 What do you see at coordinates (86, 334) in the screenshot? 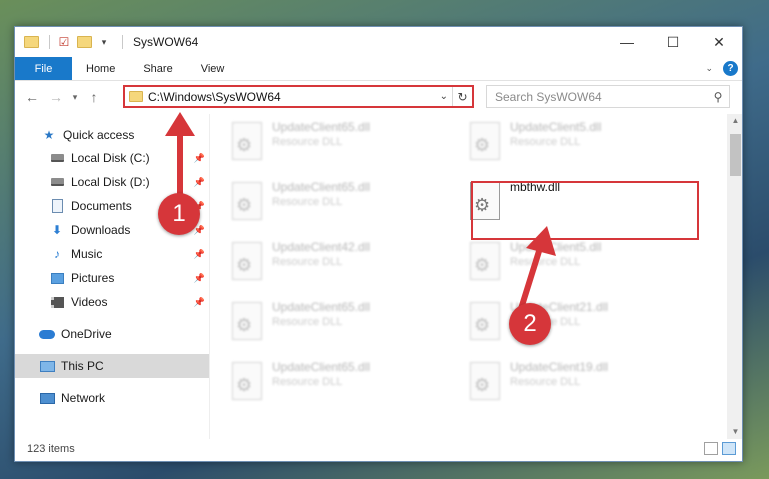
I see `sidebar-item-label: OneDrive` at bounding box center [86, 334].